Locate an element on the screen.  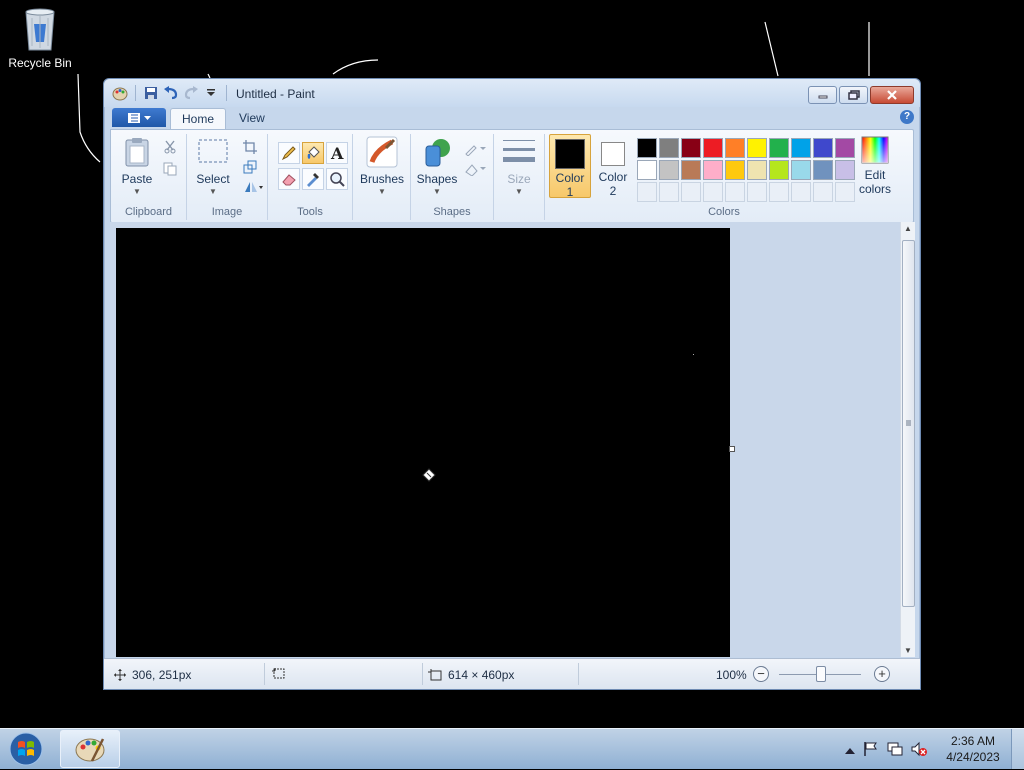
zoom-level: 100% is located at coordinates (731, 675).